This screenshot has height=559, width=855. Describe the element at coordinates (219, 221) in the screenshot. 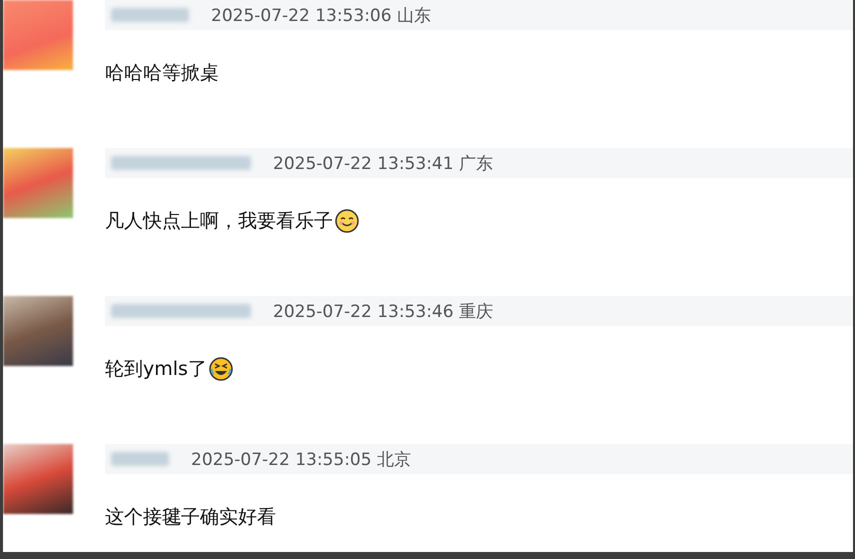

I see `comment-text: 凡人快点上啊，我要看乐子` at that location.